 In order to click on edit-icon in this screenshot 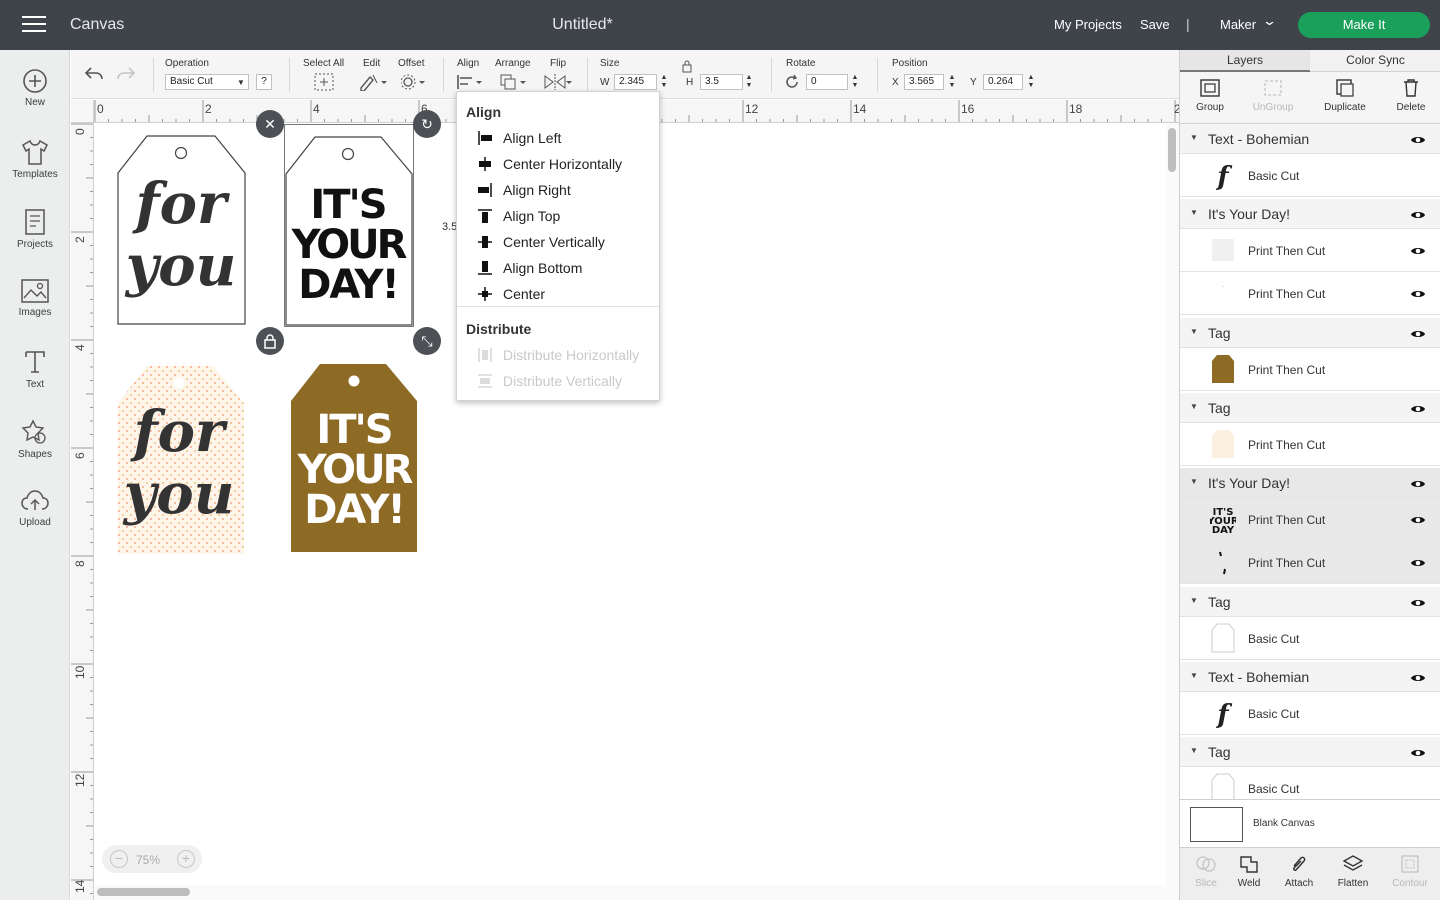, I will do `click(373, 82)`.